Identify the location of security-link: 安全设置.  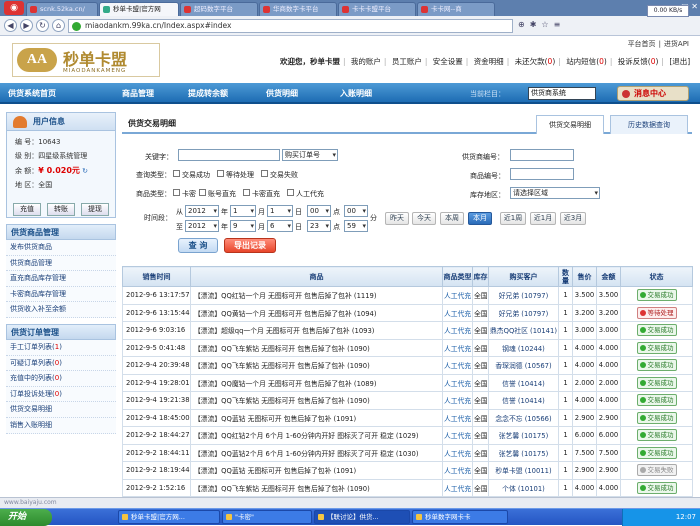
(448, 61).